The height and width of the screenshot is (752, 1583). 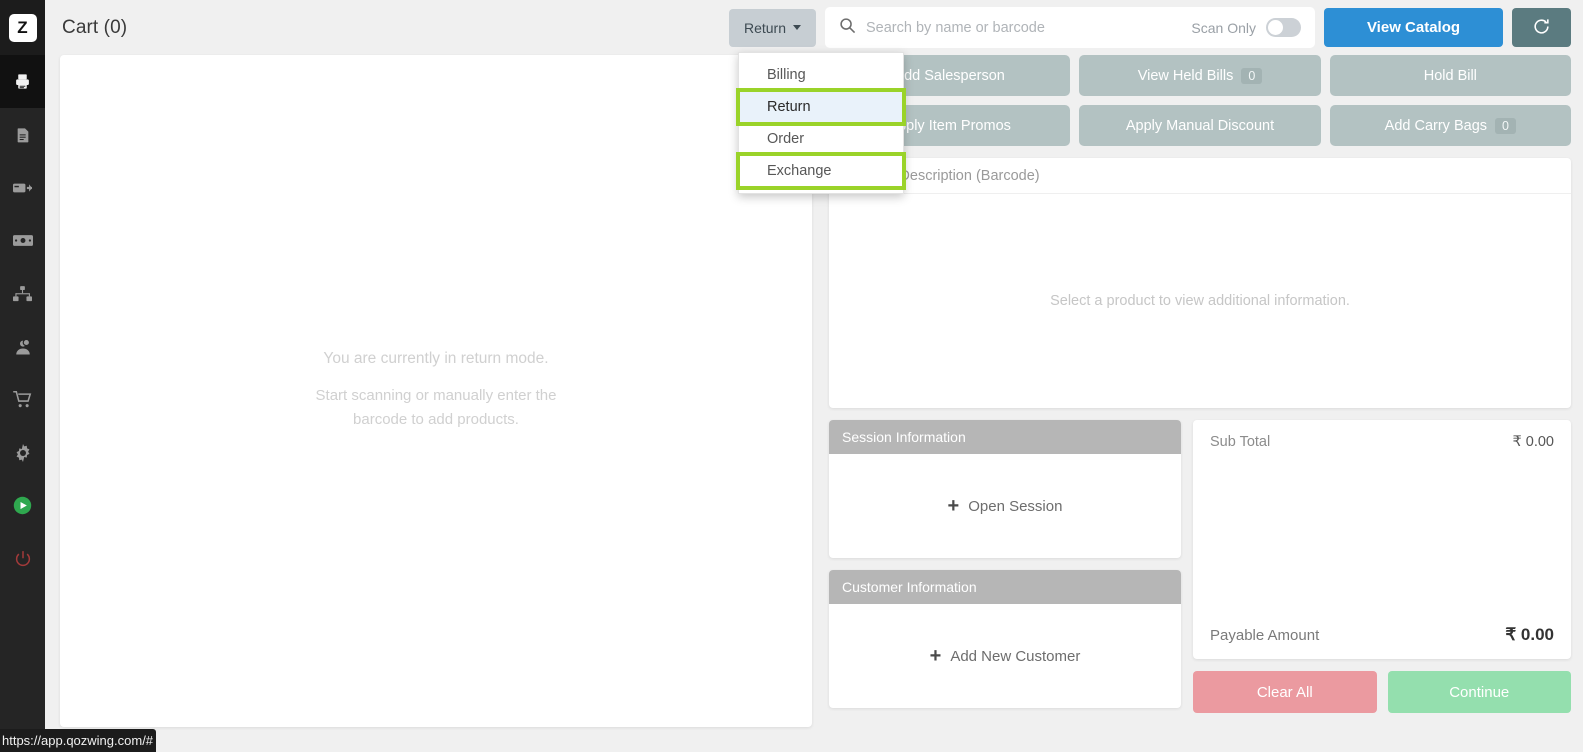 What do you see at coordinates (821, 75) in the screenshot?
I see `dropdown-item-billing: Billing` at bounding box center [821, 75].